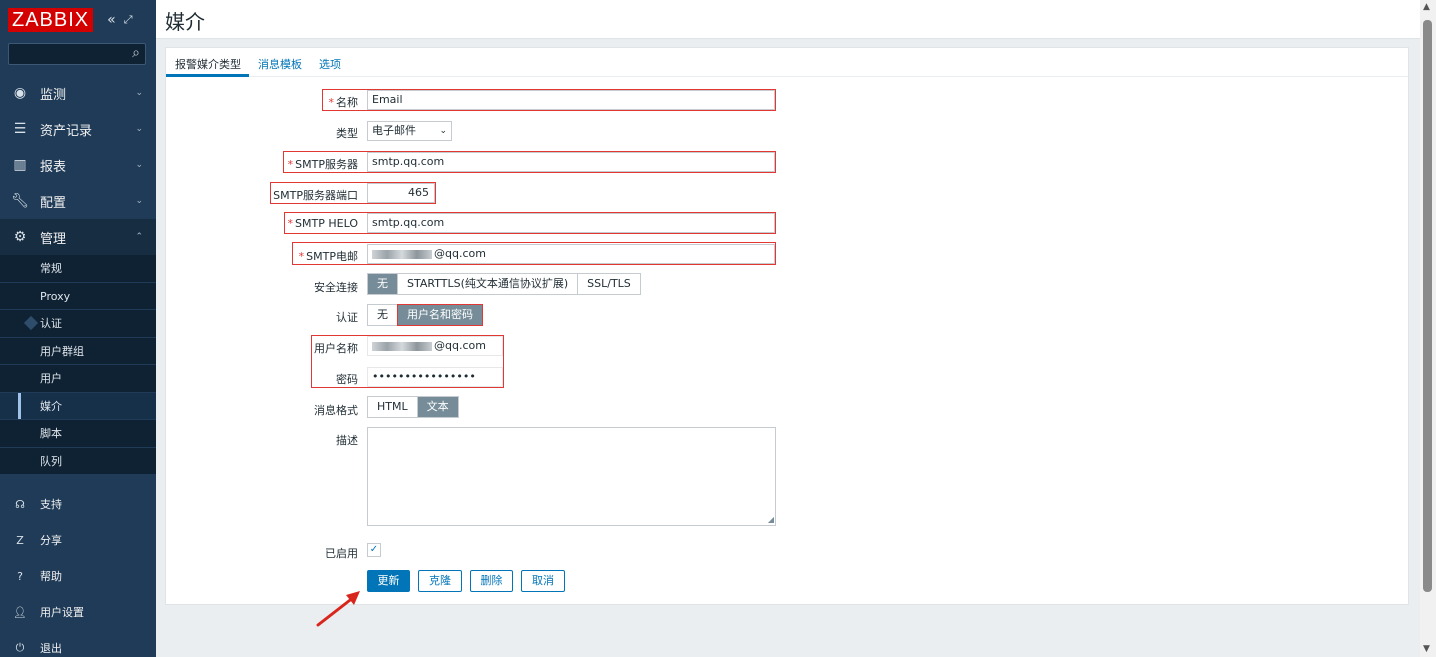 The width and height of the screenshot is (1436, 657). I want to click on submenu-queue: 队列, so click(78, 461).